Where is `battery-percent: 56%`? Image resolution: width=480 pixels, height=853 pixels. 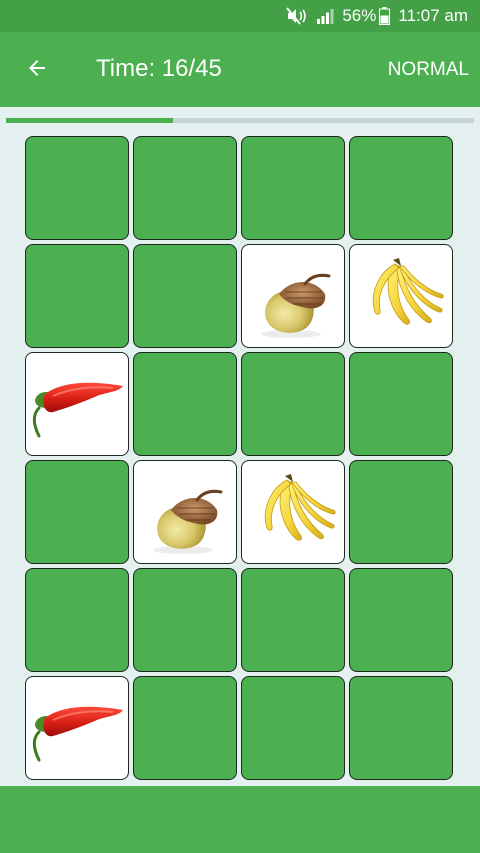
battery-percent: 56% is located at coordinates (359, 15).